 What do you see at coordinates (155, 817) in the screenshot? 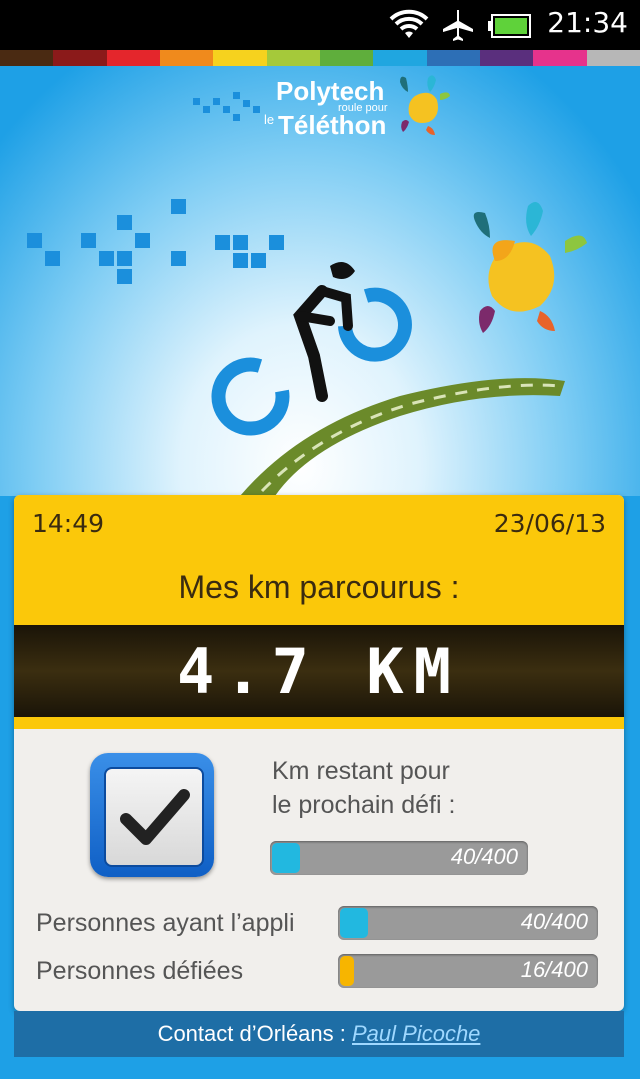
I see `checkmark-icon` at bounding box center [155, 817].